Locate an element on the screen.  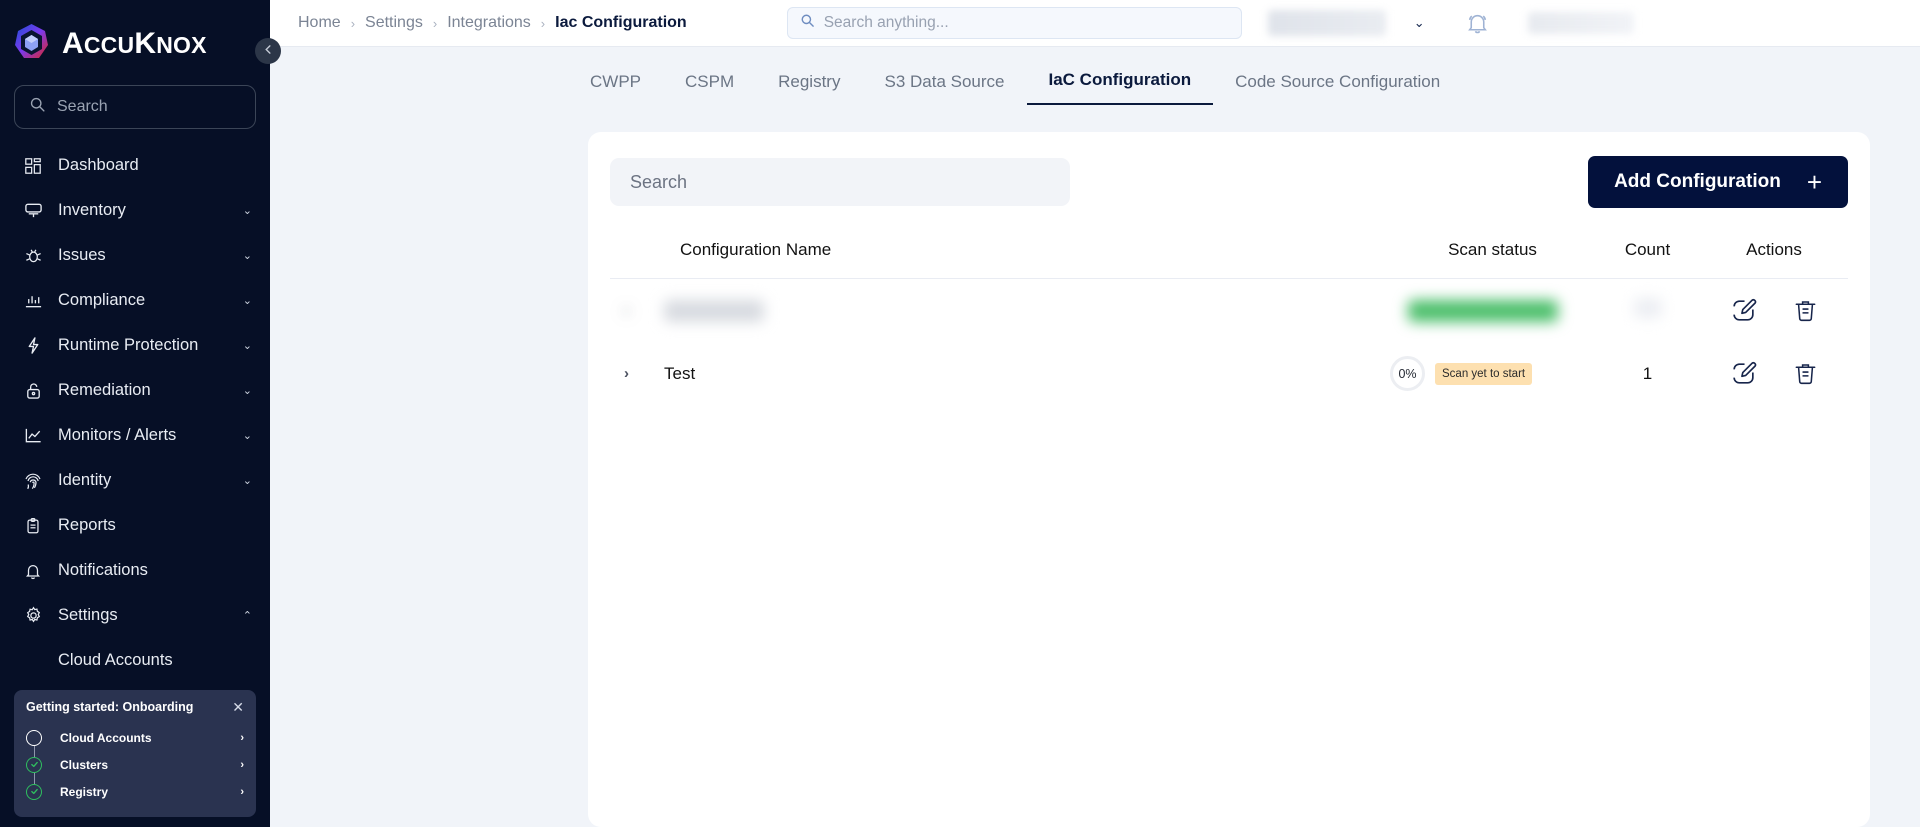
sidebar-item-label: Inventory is located at coordinates (92, 210).